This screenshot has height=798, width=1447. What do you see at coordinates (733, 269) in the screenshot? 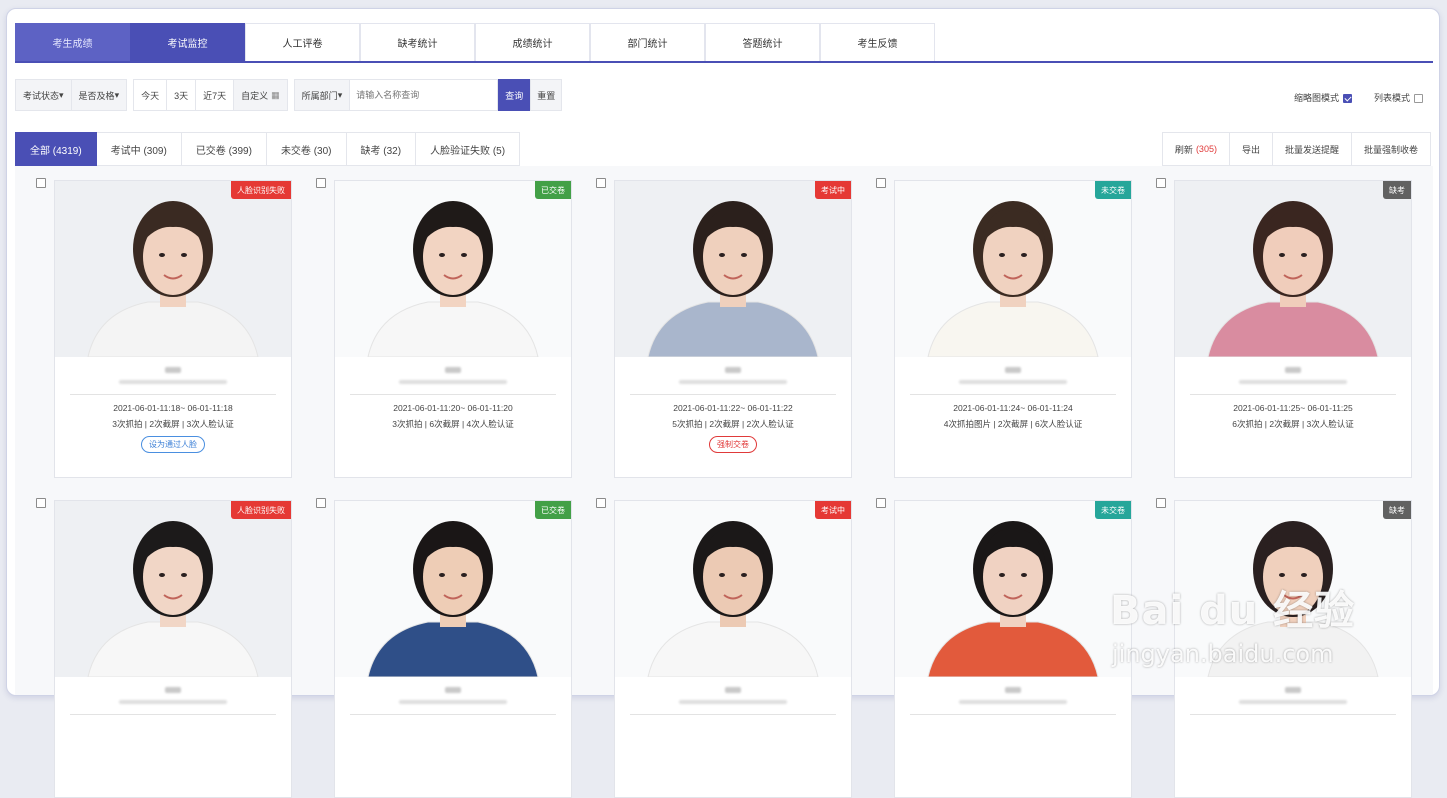
I see `candidate-photo: 考试中` at bounding box center [733, 269].